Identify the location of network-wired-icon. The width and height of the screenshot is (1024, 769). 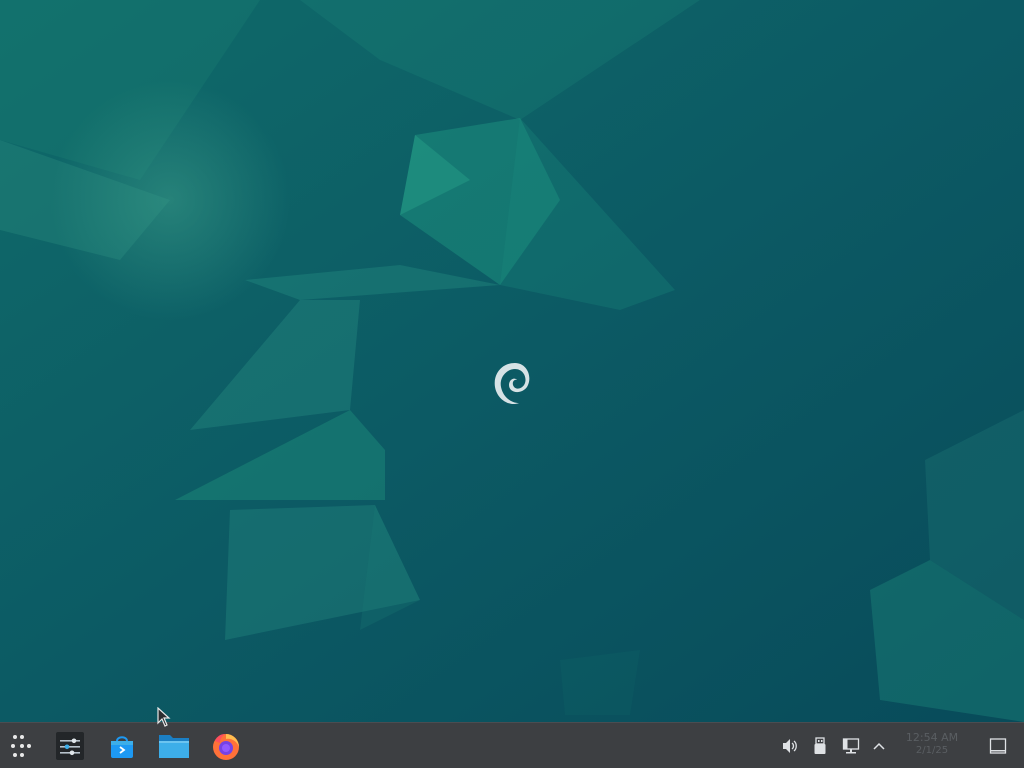
(851, 746).